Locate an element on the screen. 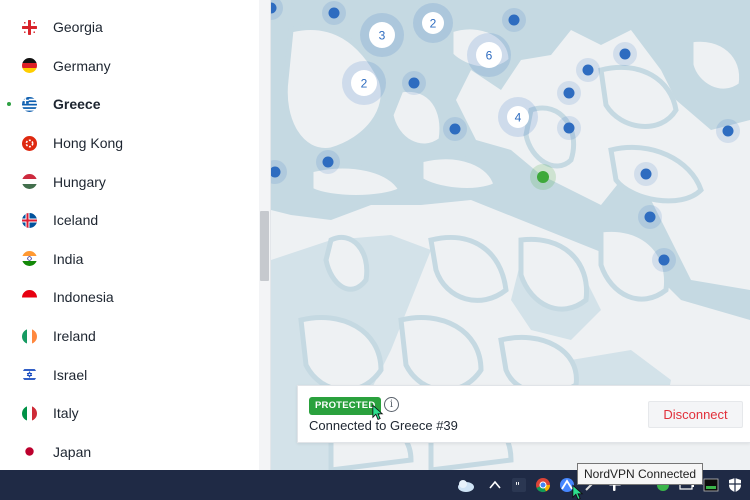  country-item-ireland: Ireland is located at coordinates (129, 336).